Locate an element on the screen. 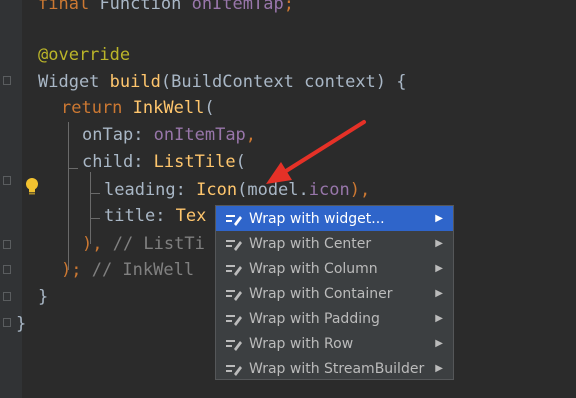 This screenshot has width=576, height=398. code-line: @override is located at coordinates (84, 55).